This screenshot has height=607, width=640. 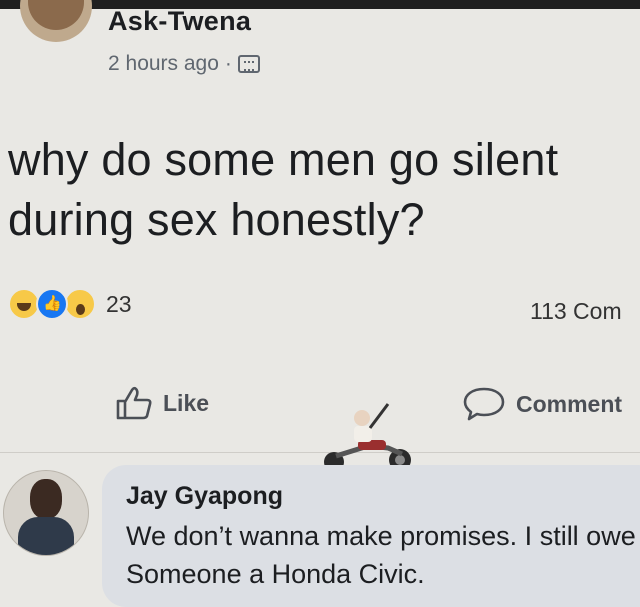 What do you see at coordinates (186, 402) in the screenshot?
I see `like-label: Like` at bounding box center [186, 402].